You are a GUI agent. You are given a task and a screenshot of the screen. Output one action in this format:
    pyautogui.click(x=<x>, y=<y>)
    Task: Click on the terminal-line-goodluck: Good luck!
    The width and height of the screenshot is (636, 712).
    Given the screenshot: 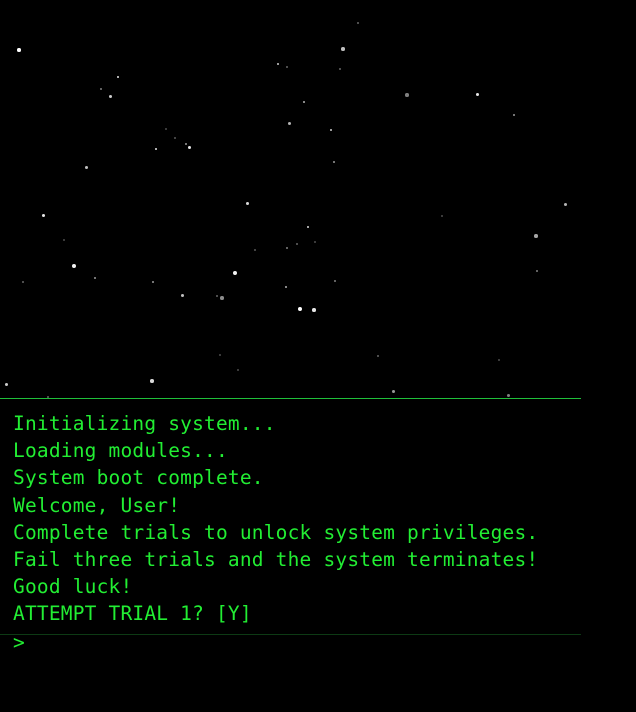 What is the action you would take?
    pyautogui.click(x=73, y=587)
    